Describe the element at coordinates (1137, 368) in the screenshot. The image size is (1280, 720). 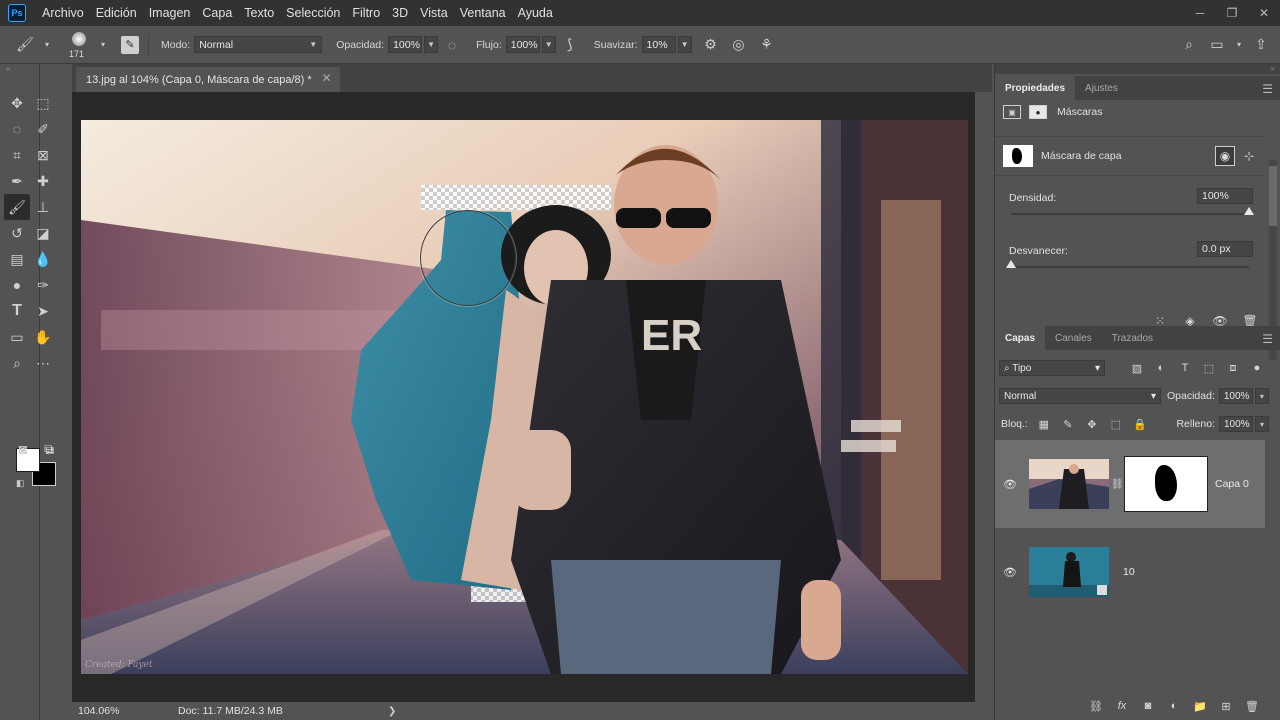
I see `filter-pixel-icon: ▨` at that location.